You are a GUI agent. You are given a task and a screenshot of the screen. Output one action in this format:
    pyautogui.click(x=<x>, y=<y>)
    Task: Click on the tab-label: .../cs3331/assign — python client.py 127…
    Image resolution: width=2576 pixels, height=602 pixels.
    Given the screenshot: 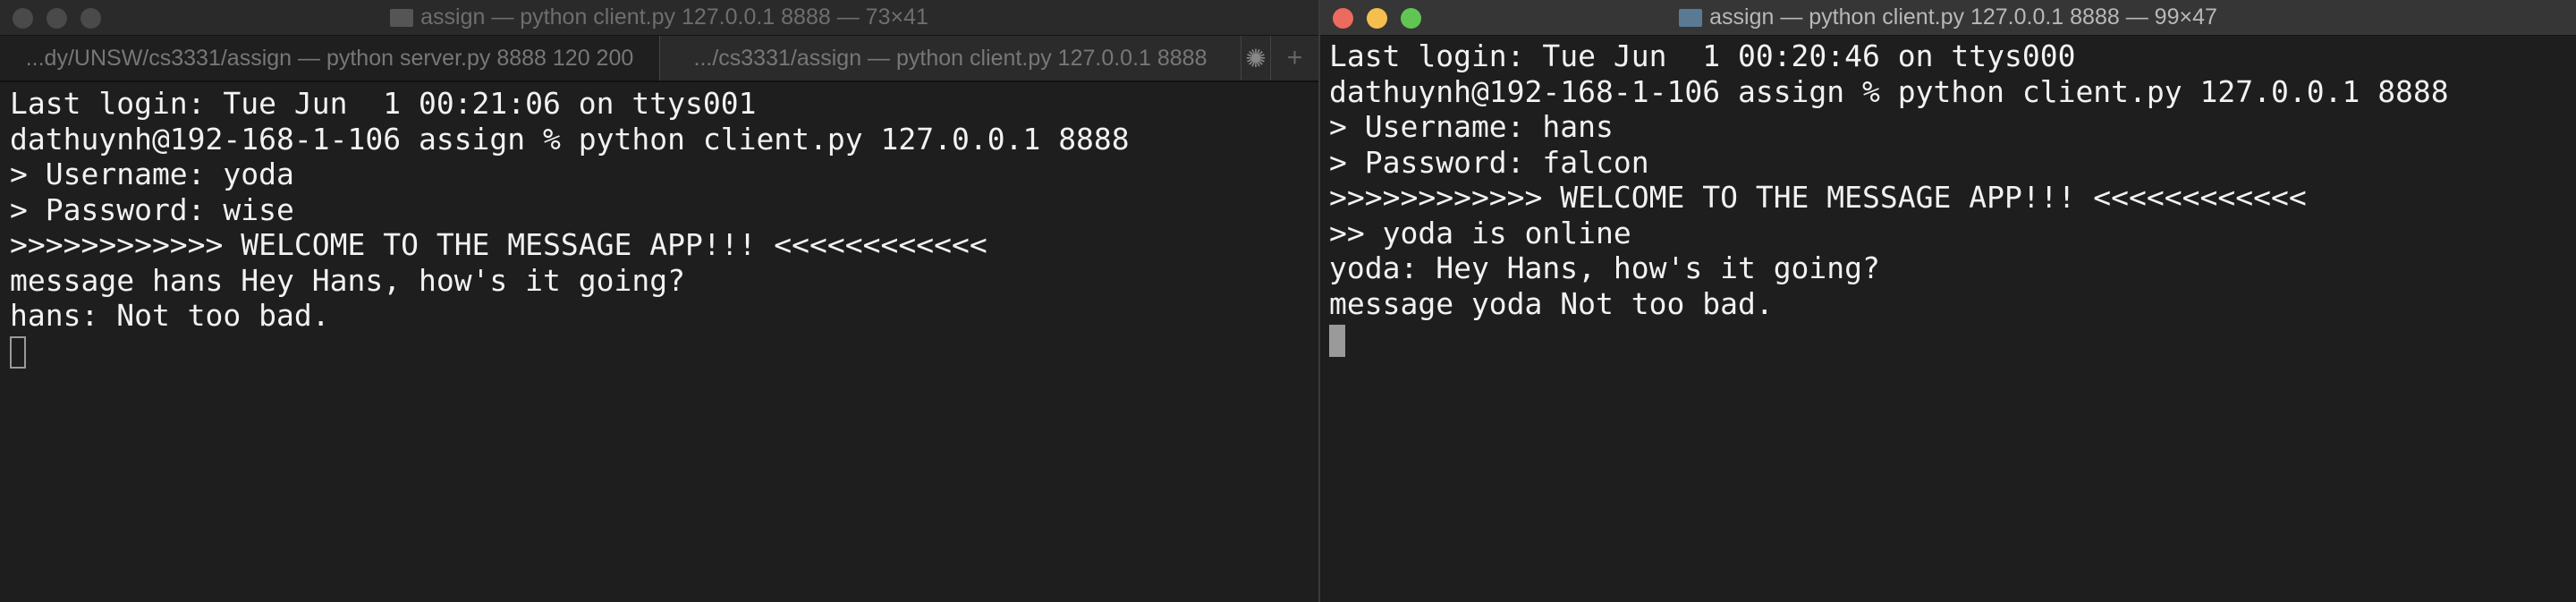 What is the action you would take?
    pyautogui.click(x=950, y=58)
    